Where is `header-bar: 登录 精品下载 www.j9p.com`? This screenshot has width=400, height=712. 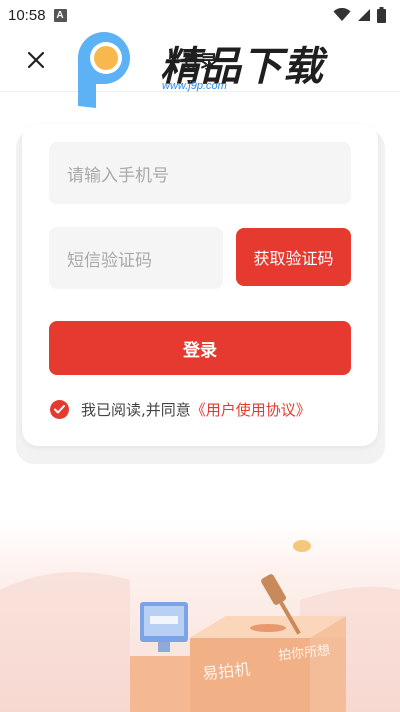
header-bar: 登录 精品下载 www.j9p.com is located at coordinates (200, 69).